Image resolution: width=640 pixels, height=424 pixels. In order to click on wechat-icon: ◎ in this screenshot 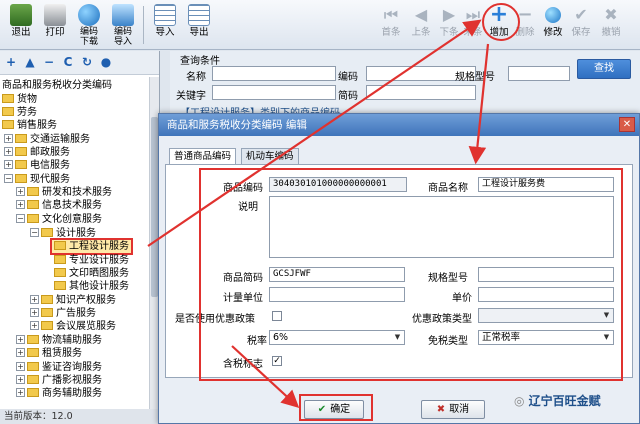, I will do `click(521, 401)`.